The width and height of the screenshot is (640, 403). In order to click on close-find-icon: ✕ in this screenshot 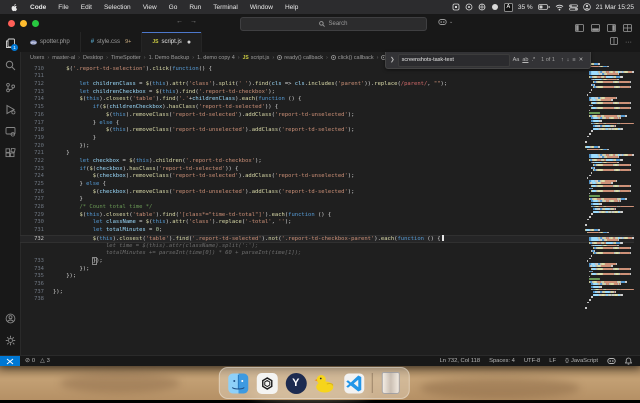, I will do `click(581, 60)`.